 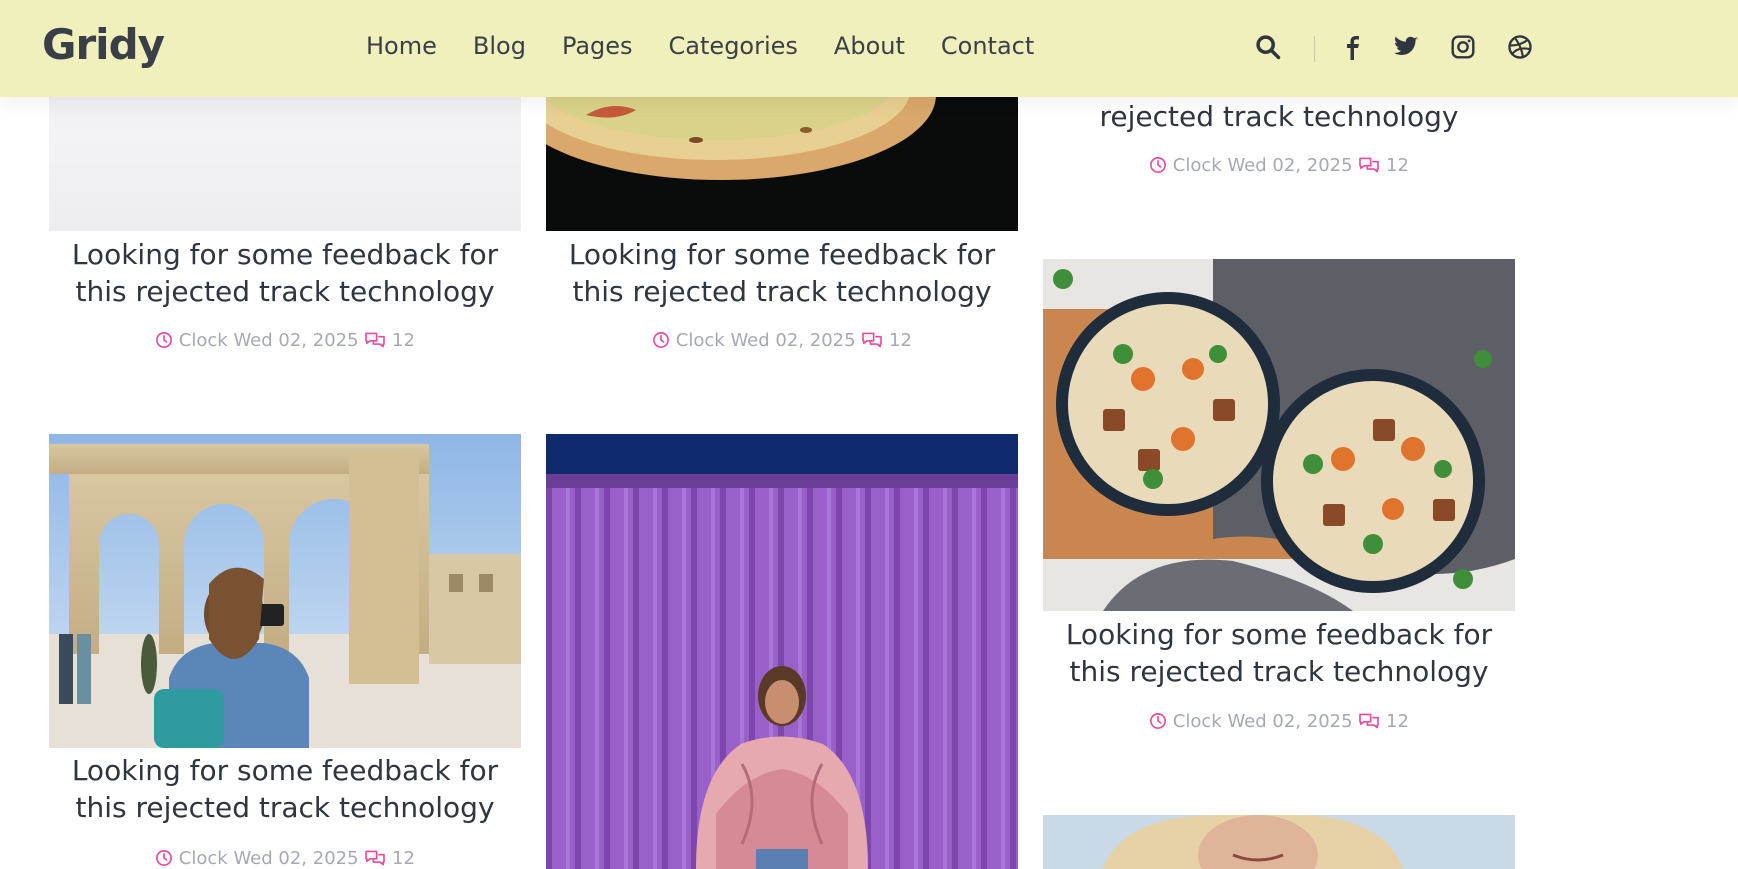 I want to click on main-nav: Home Blog Pages Categories About Contact, so click(x=700, y=46).